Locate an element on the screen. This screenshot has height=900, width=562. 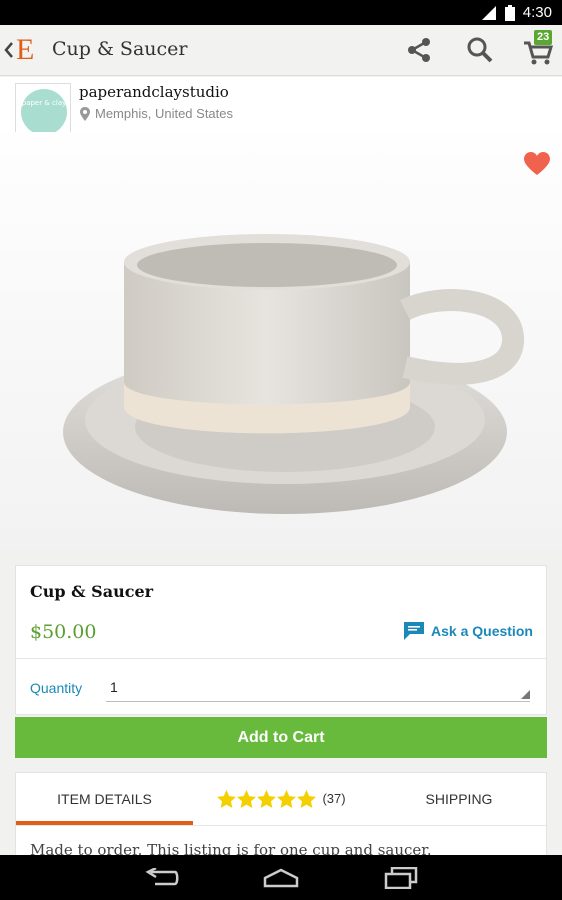
status-icons: 4:30 is located at coordinates (516, 12).